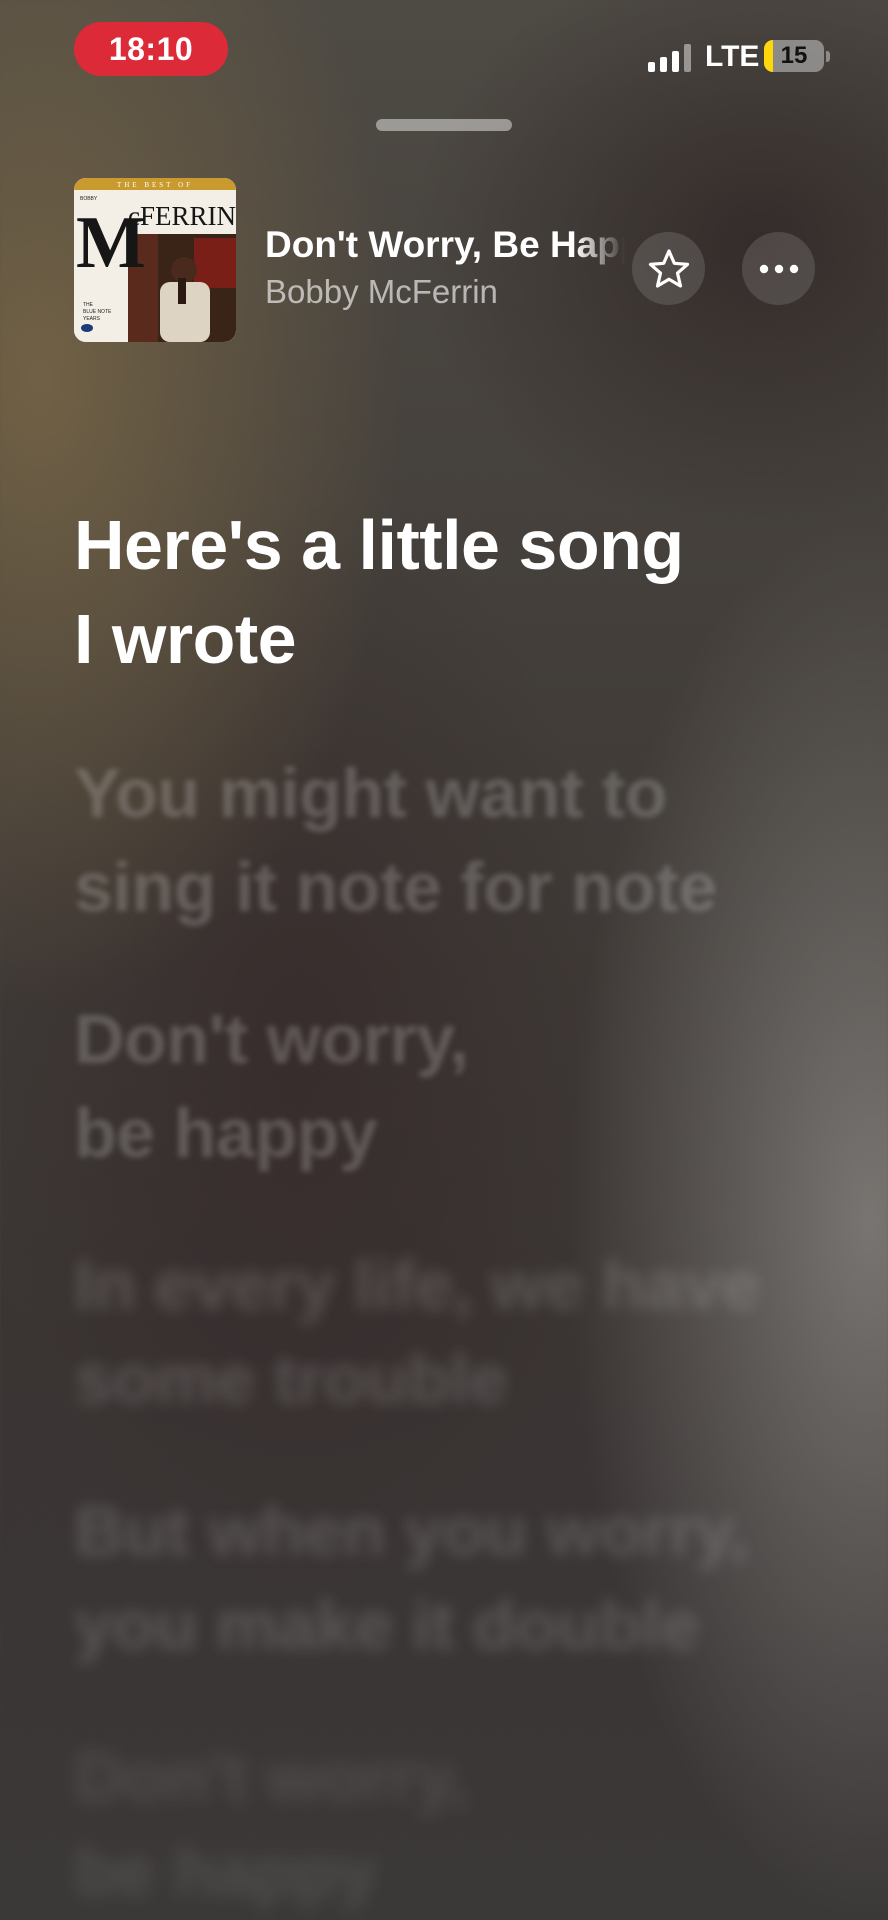 The width and height of the screenshot is (888, 1920). I want to click on album-series-3: YEARS, so click(92, 319).